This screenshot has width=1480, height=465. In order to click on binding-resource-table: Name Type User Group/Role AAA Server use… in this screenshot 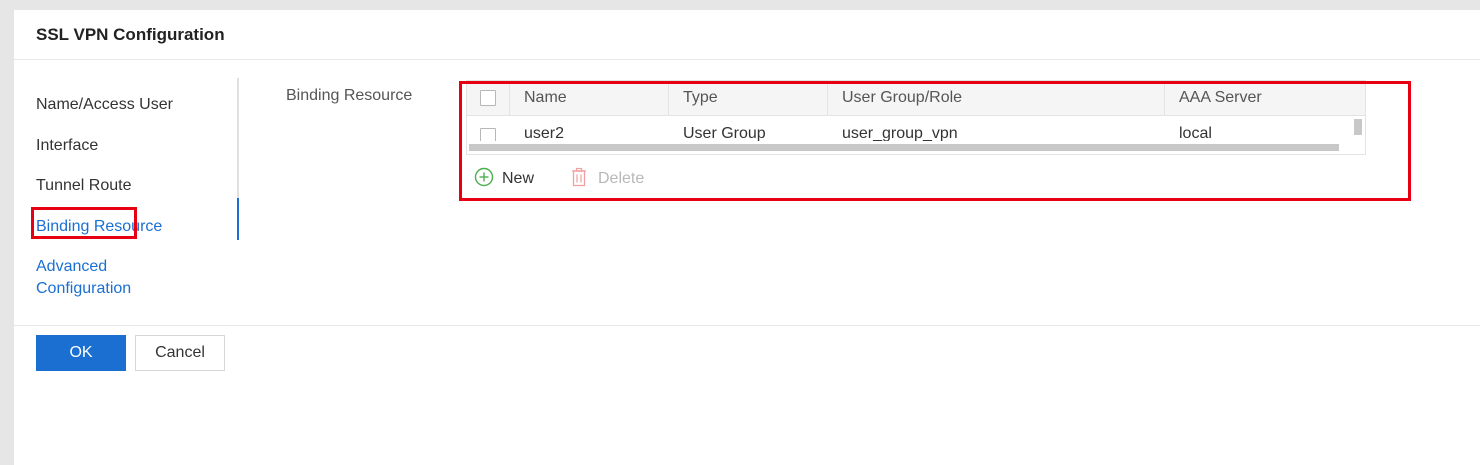, I will do `click(916, 117)`.